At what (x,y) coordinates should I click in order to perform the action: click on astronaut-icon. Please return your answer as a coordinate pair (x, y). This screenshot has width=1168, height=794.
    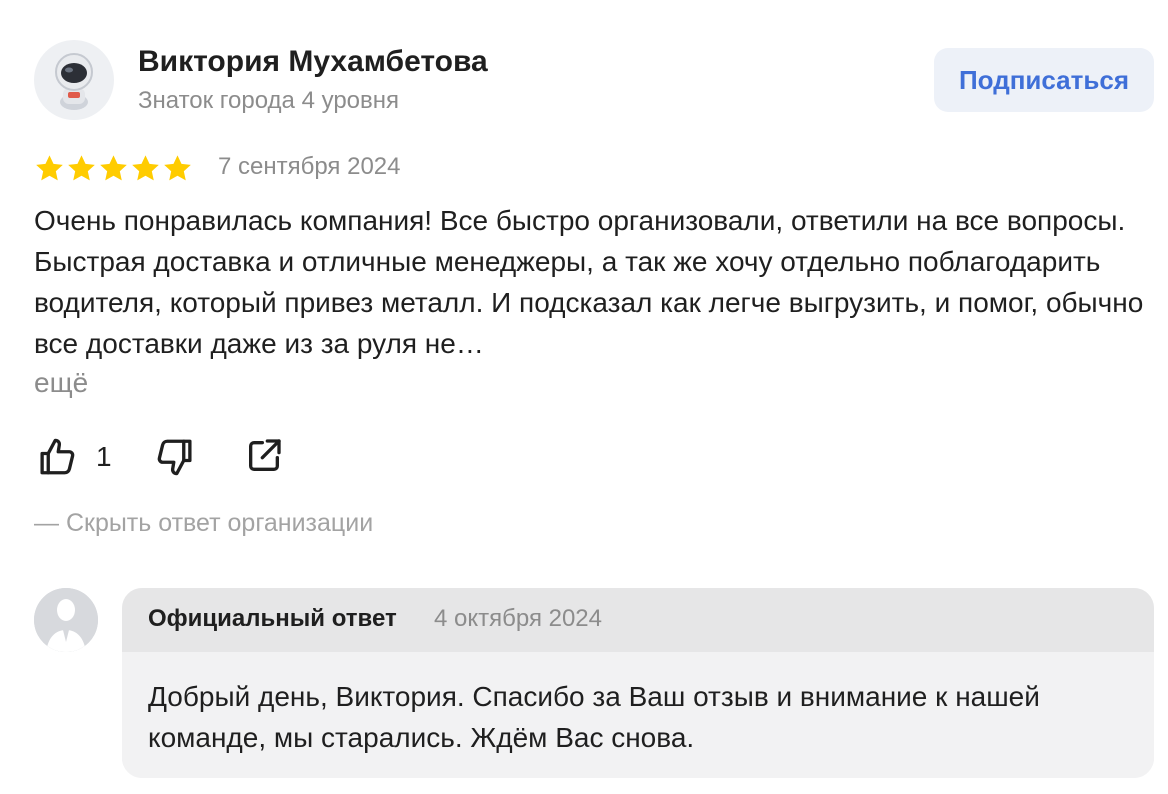
    Looking at the image, I should click on (74, 81).